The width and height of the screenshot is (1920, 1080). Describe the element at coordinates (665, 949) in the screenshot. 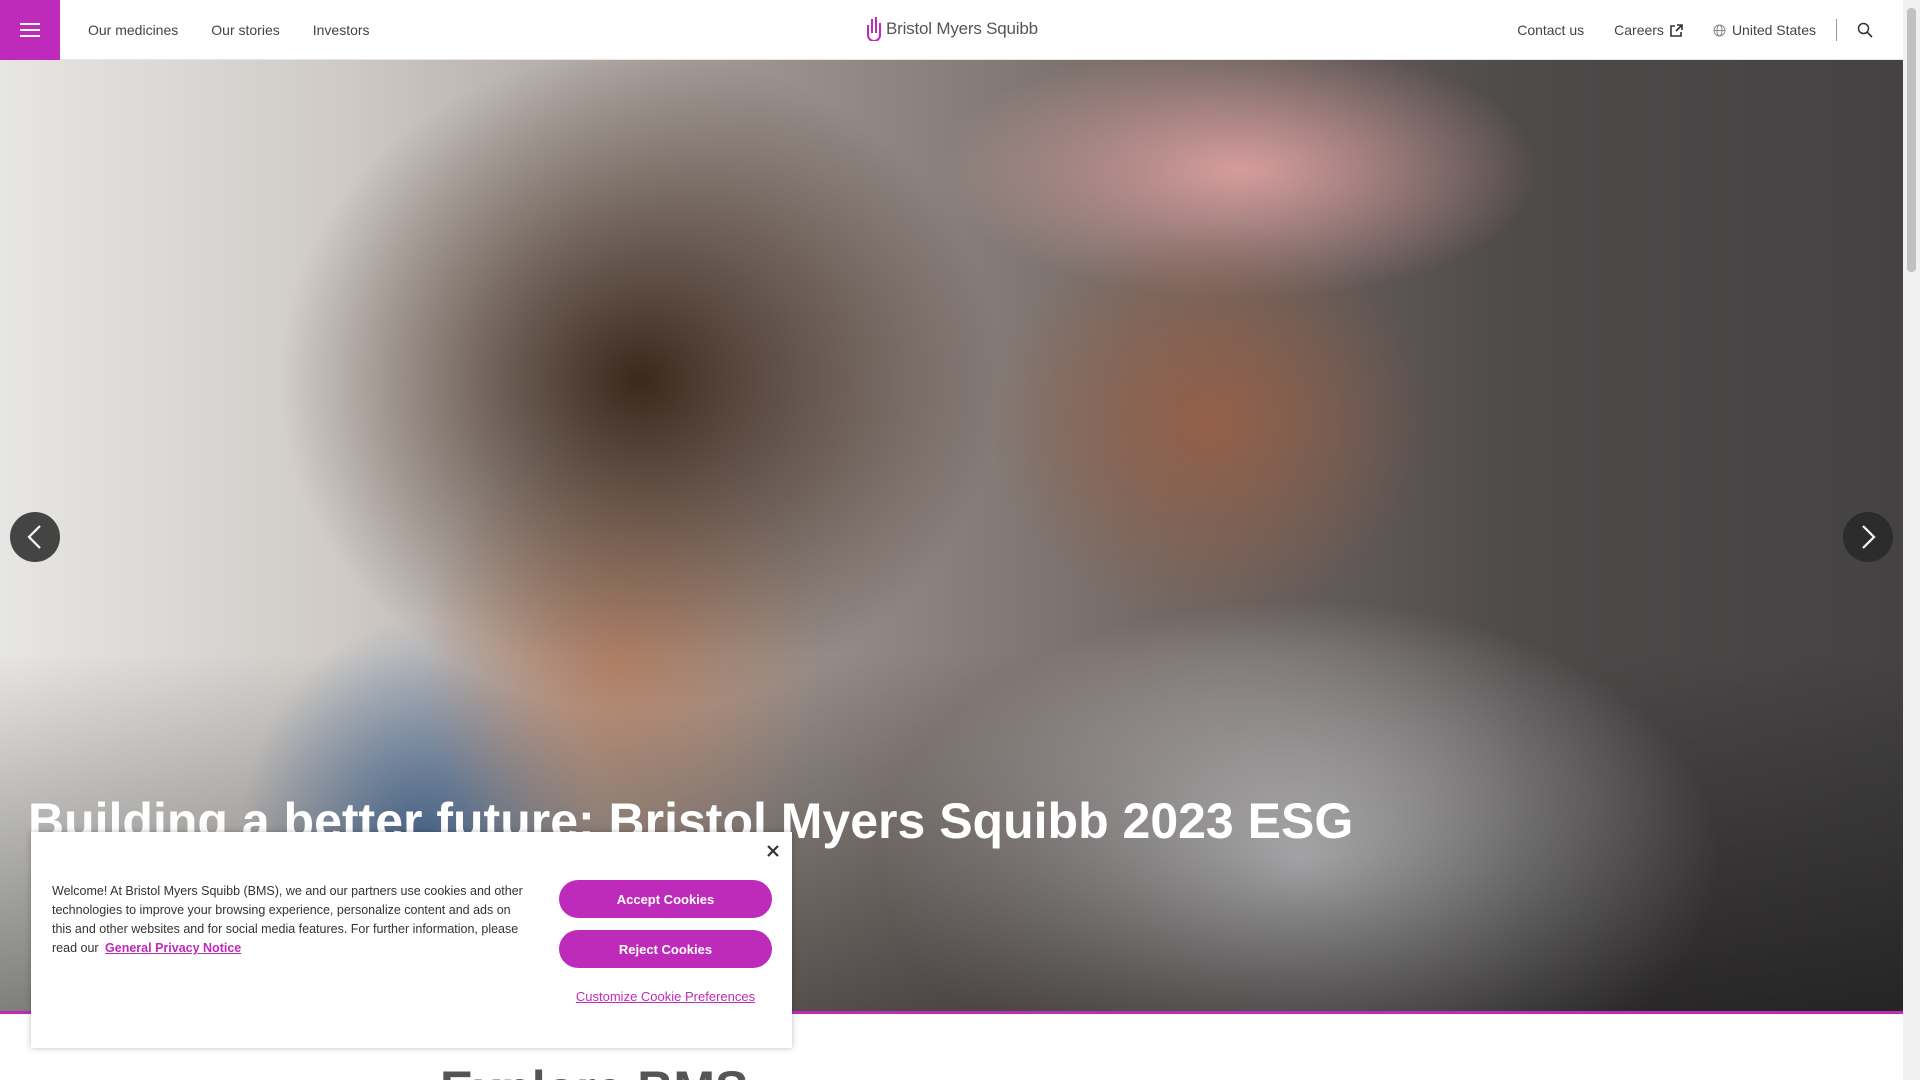

I see `reject-cookies-button: Reject Cookies` at that location.